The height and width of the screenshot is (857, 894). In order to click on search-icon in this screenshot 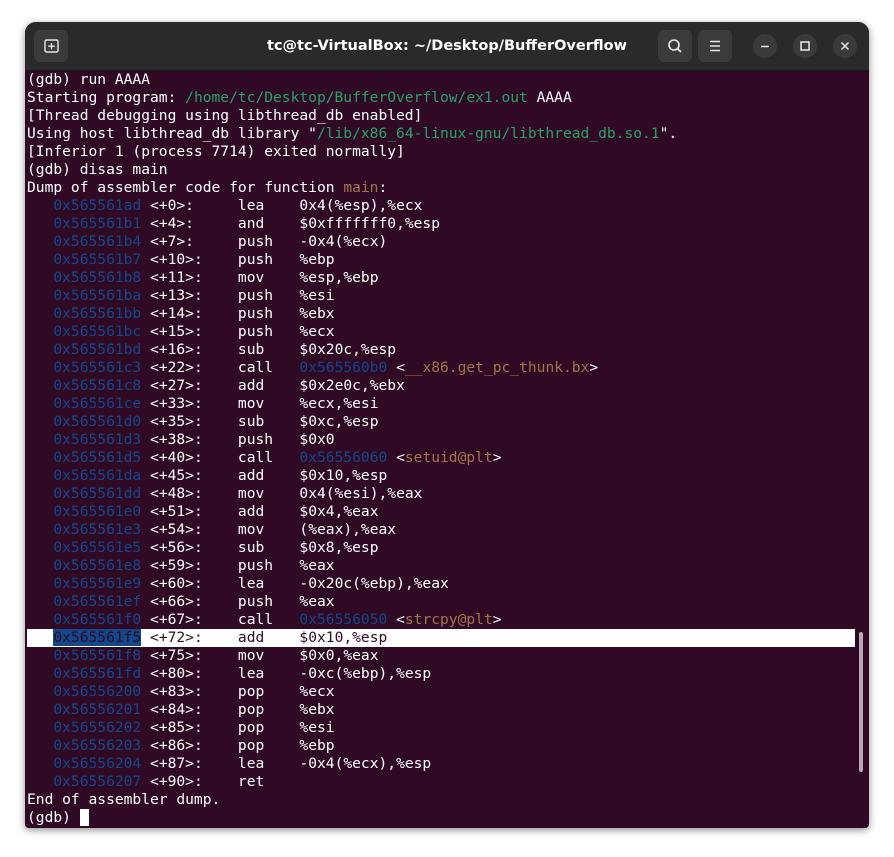, I will do `click(675, 46)`.